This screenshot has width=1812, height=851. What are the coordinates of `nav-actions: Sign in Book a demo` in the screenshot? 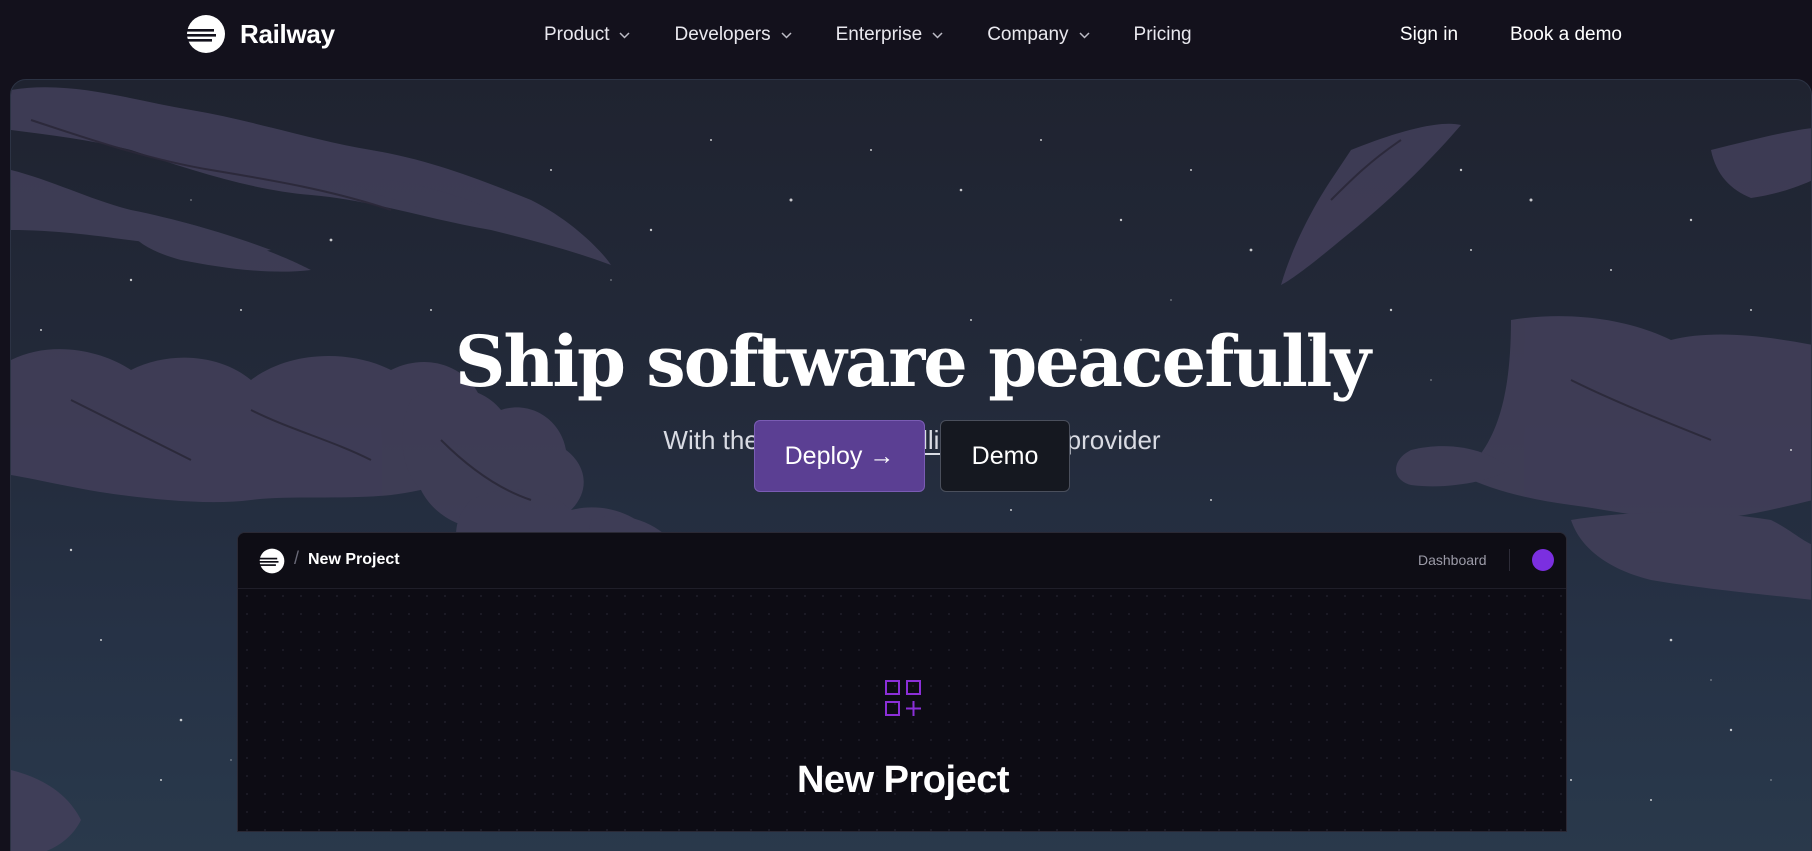 It's located at (1511, 35).